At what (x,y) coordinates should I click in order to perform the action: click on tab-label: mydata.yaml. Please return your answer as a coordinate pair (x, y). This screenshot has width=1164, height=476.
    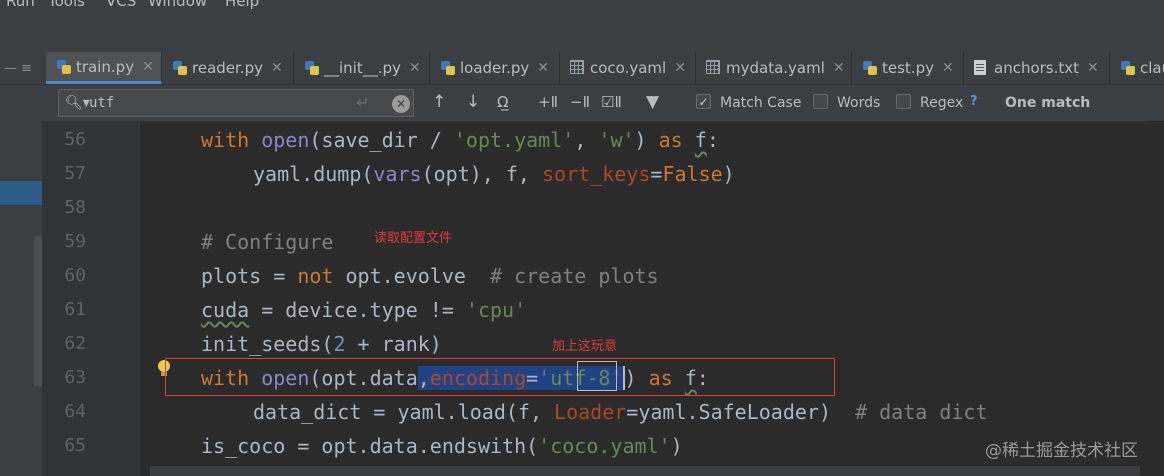
    Looking at the image, I should click on (775, 68).